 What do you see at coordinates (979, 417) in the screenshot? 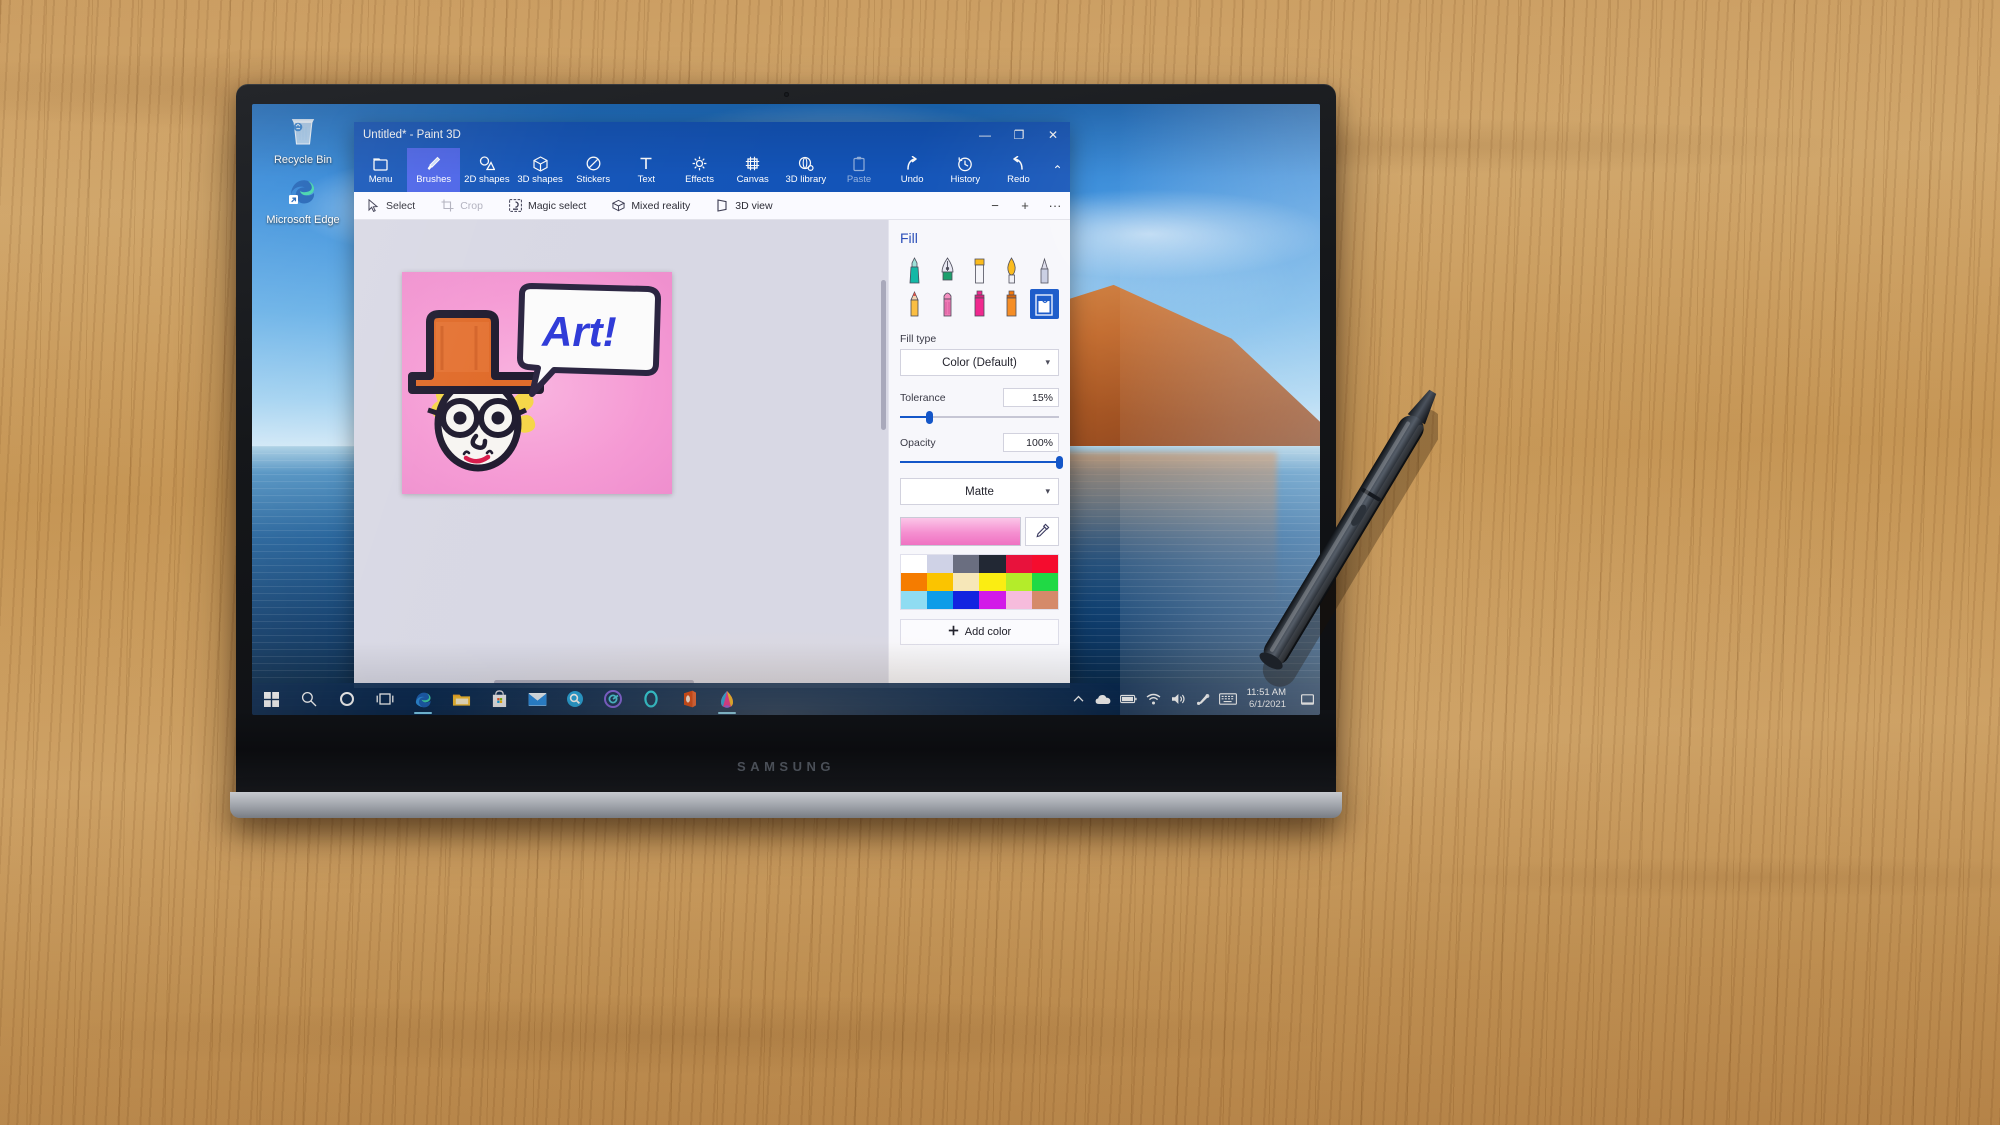
I see `tolerance-slider` at bounding box center [979, 417].